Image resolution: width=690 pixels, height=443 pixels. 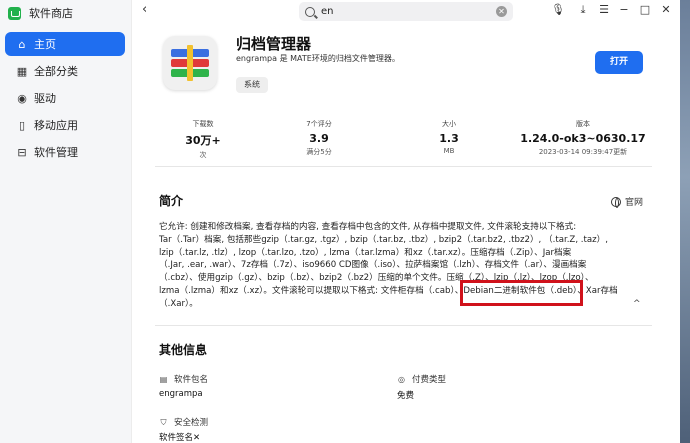 What do you see at coordinates (184, 423) in the screenshot?
I see `security-label: ⛉ 安全检测` at bounding box center [184, 423].